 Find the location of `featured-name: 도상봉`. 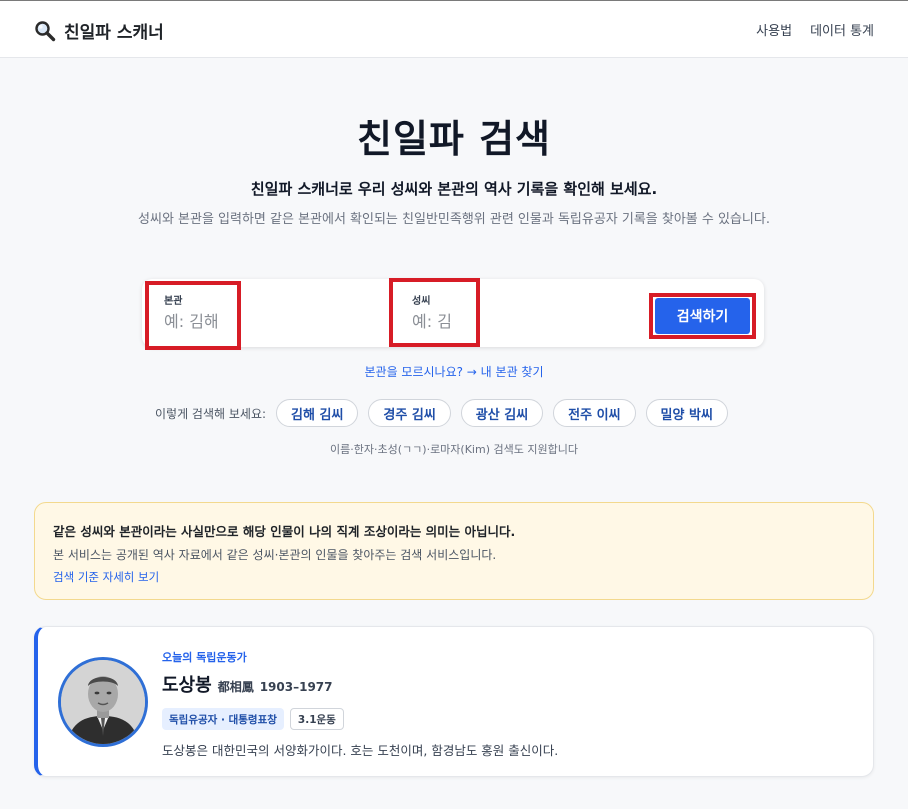

featured-name: 도상봉 is located at coordinates (187, 685).